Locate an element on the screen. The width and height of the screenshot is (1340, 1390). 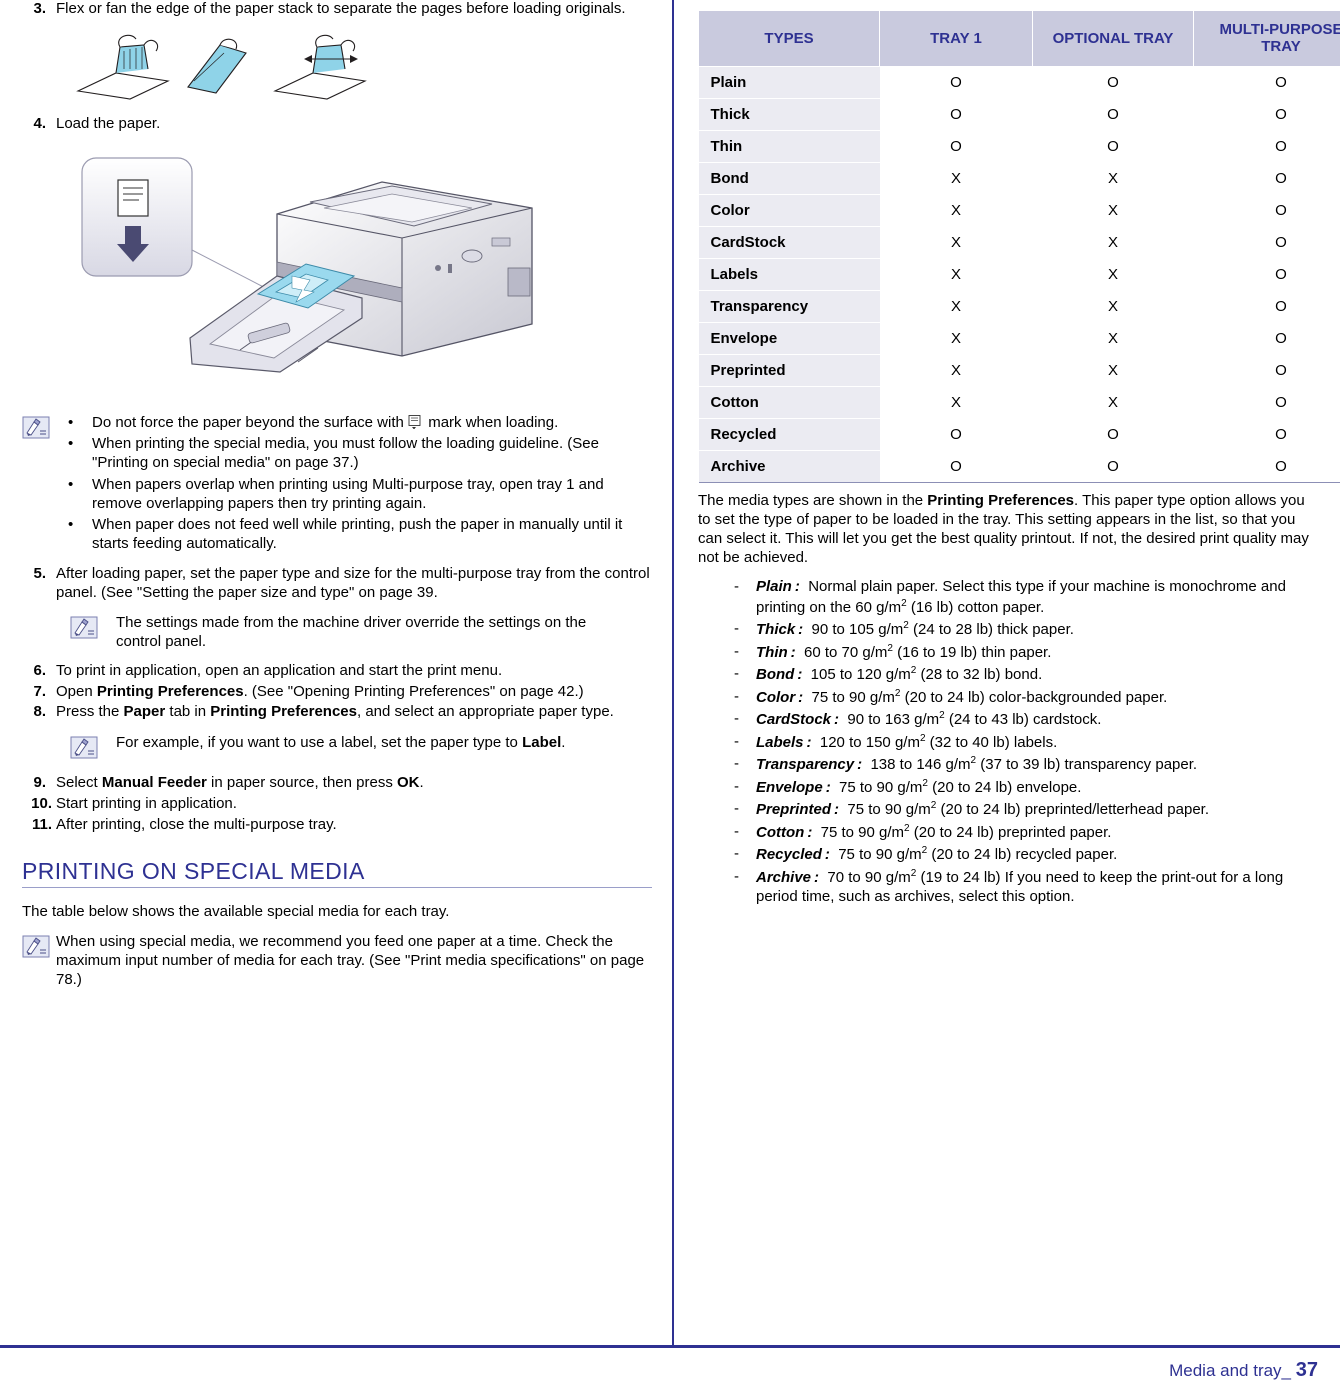
flex-paper-illustration is located at coordinates (221, 67).